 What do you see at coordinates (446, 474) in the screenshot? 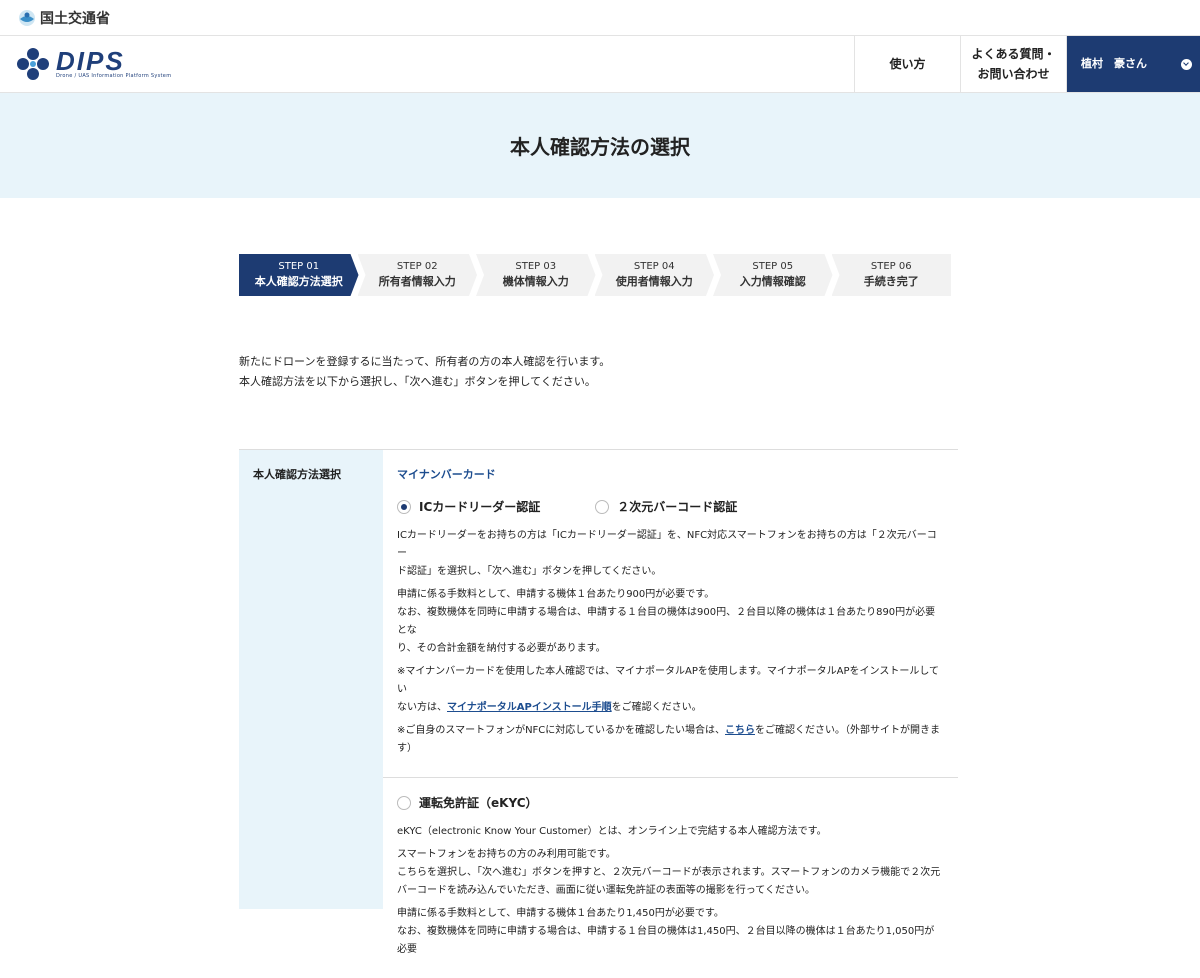
I see `mynumber-title: マイナンバーカード` at bounding box center [446, 474].